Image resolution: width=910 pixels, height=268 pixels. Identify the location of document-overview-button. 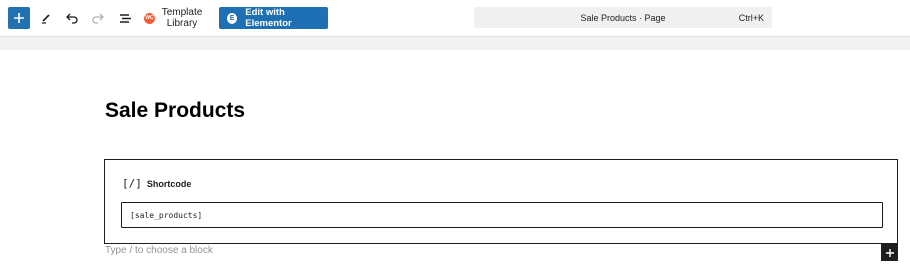
(125, 18).